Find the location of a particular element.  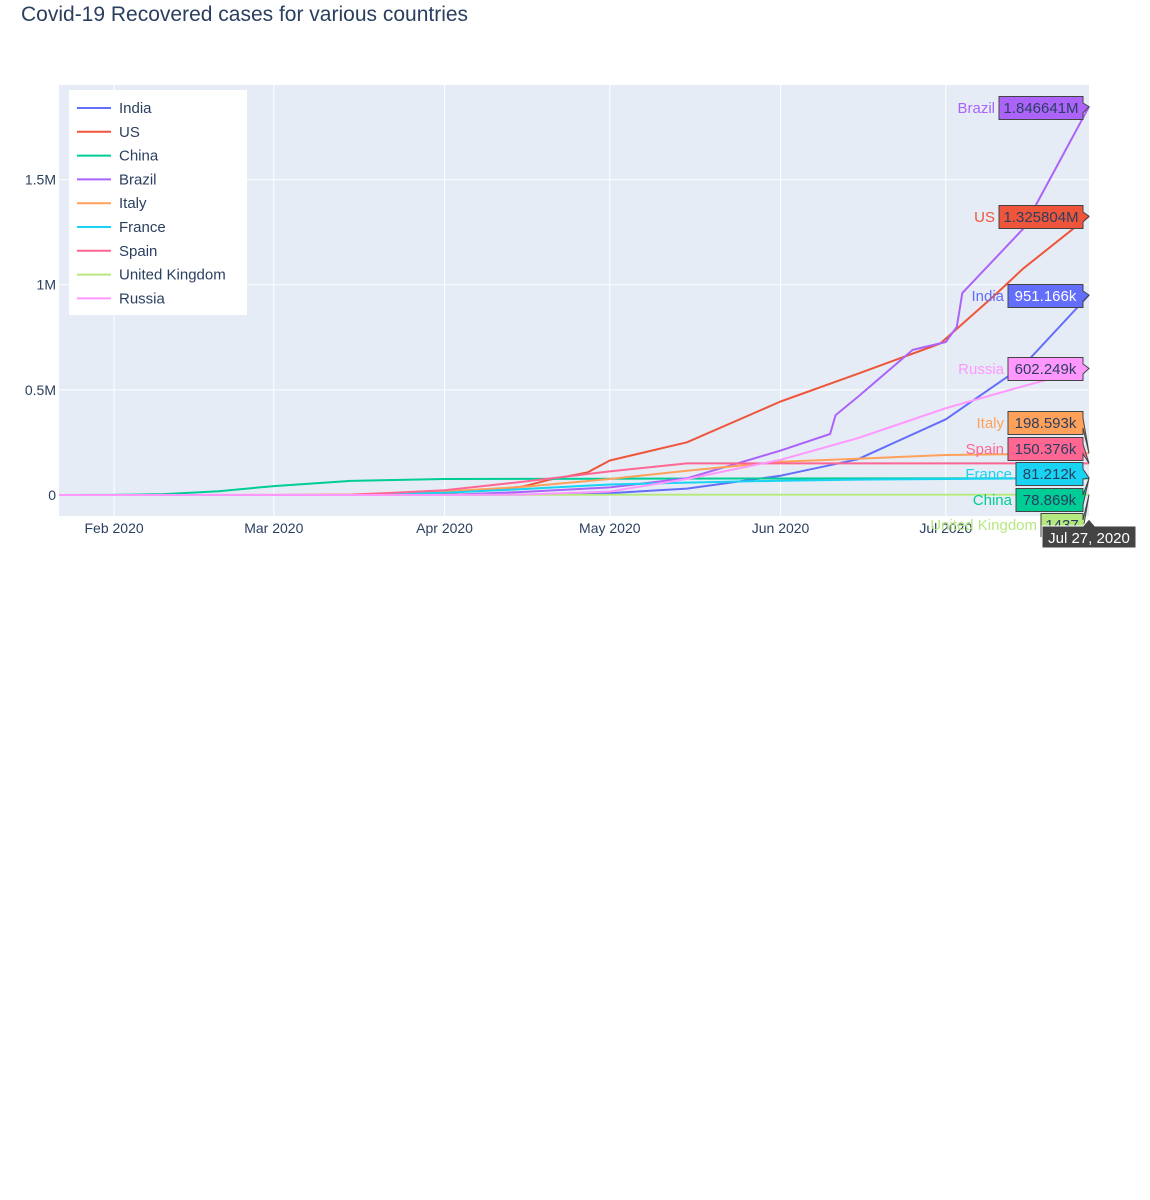

hover-value-france: 81.212k is located at coordinates (1050, 474).